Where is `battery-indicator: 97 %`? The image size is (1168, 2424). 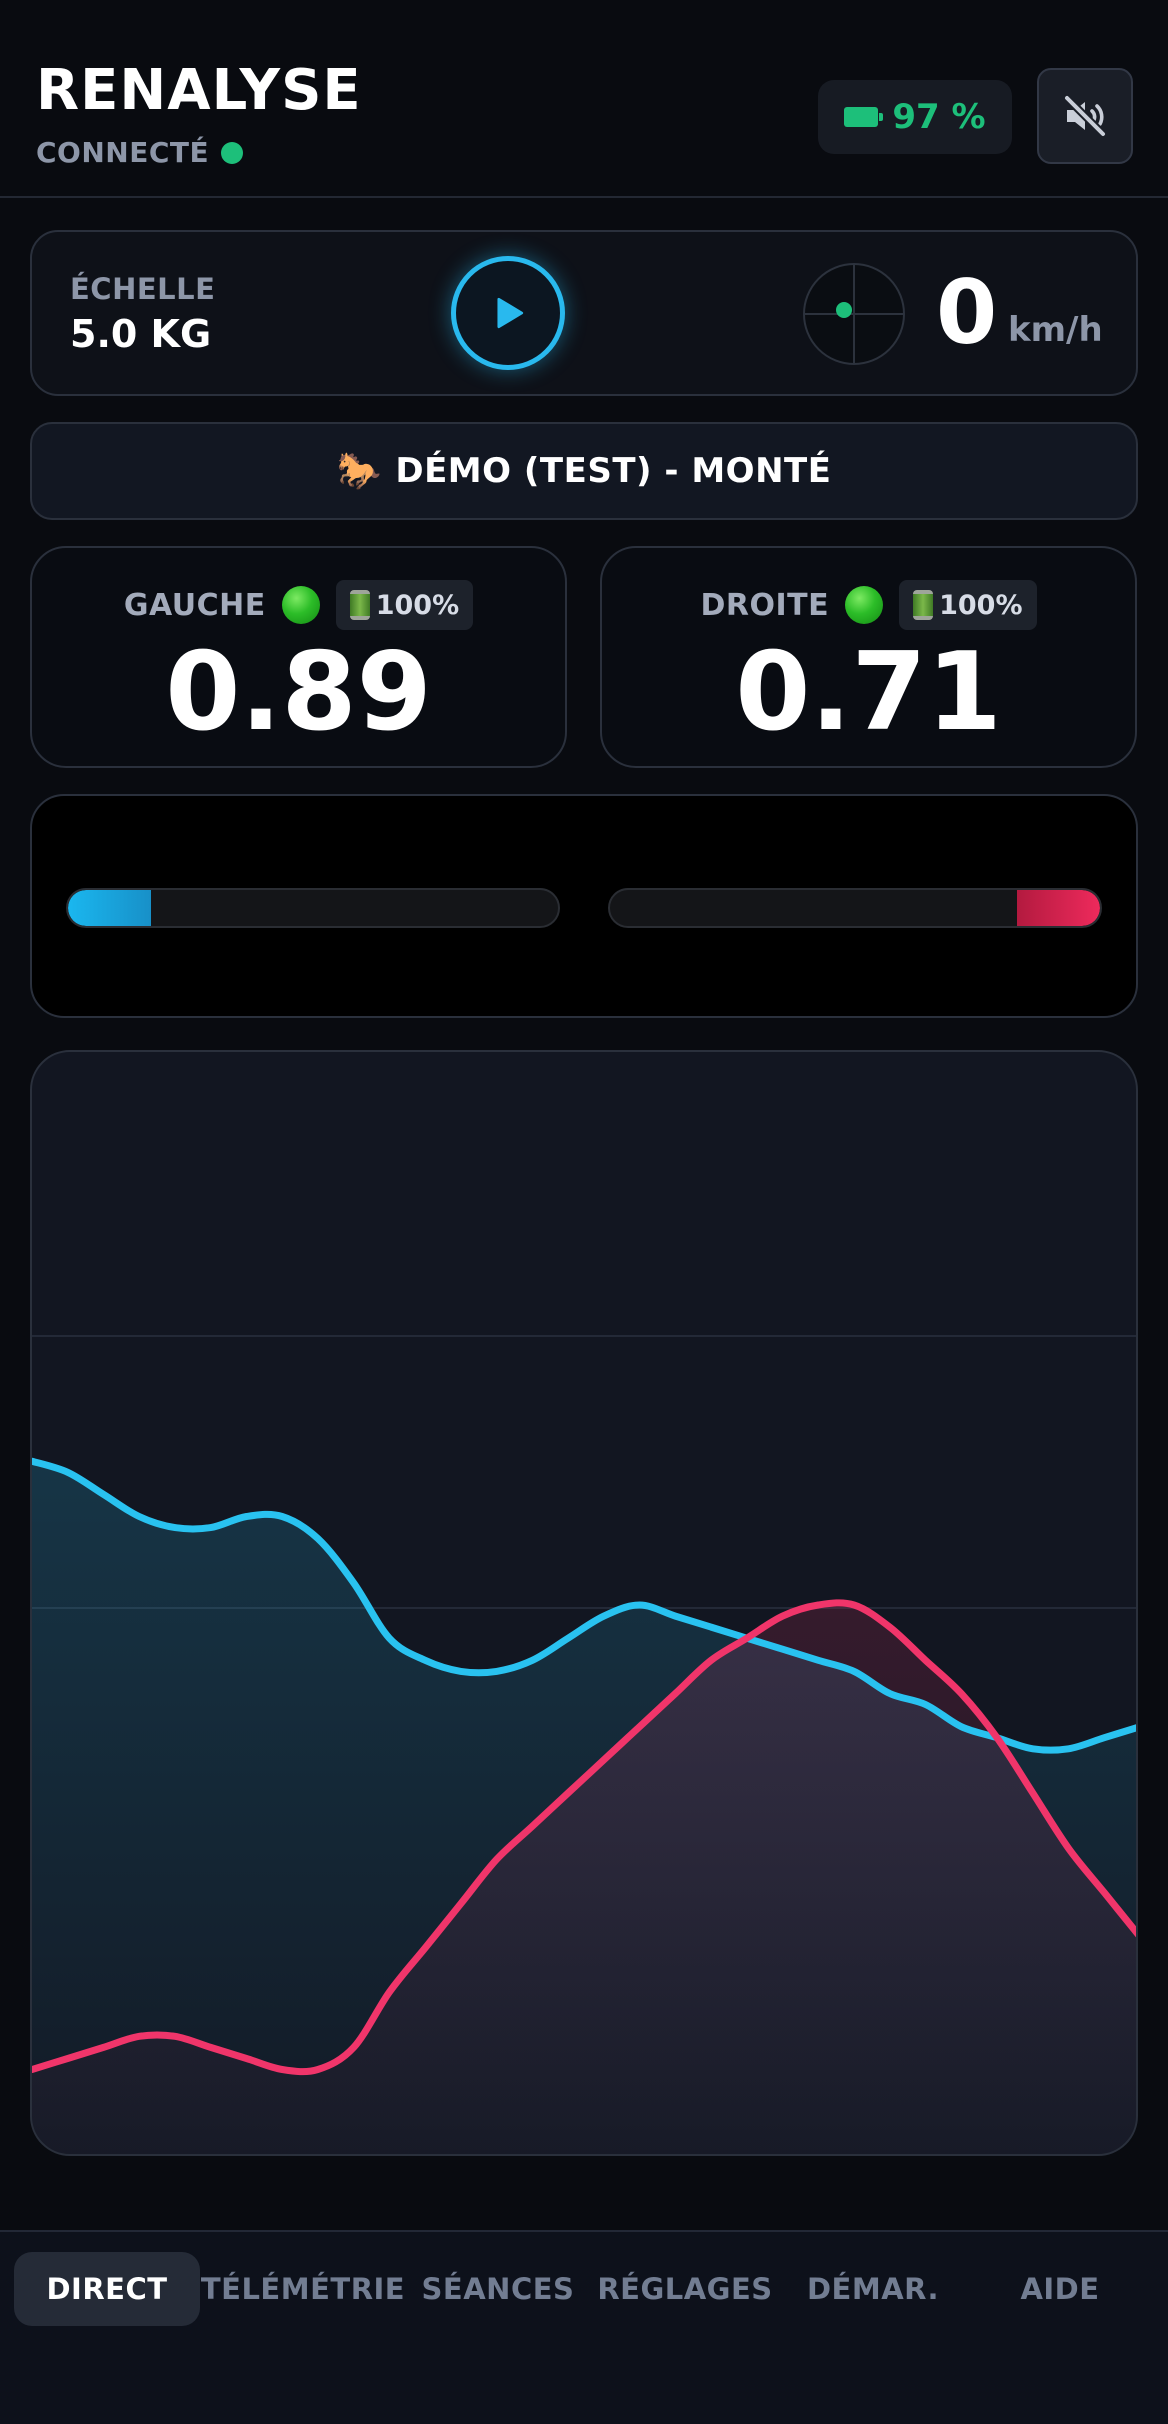
battery-indicator: 97 % is located at coordinates (915, 117).